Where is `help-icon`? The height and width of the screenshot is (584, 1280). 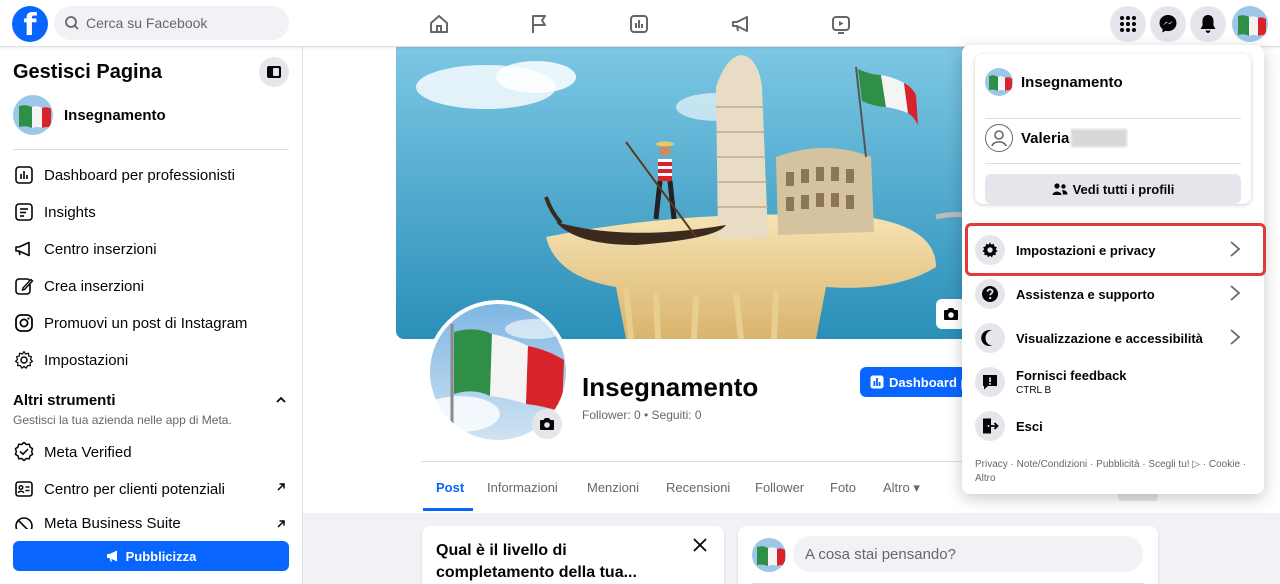
help-icon is located at coordinates (990, 294).